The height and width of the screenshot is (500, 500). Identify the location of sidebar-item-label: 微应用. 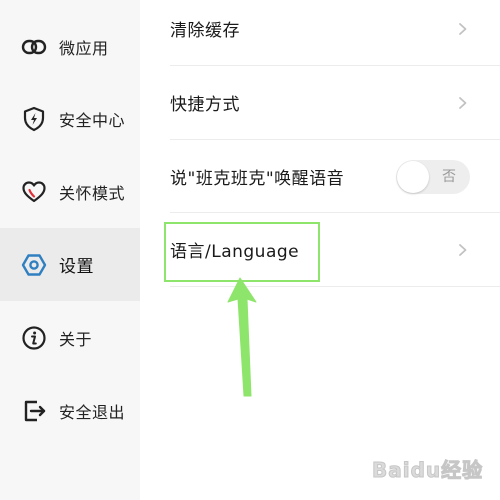
(84, 48).